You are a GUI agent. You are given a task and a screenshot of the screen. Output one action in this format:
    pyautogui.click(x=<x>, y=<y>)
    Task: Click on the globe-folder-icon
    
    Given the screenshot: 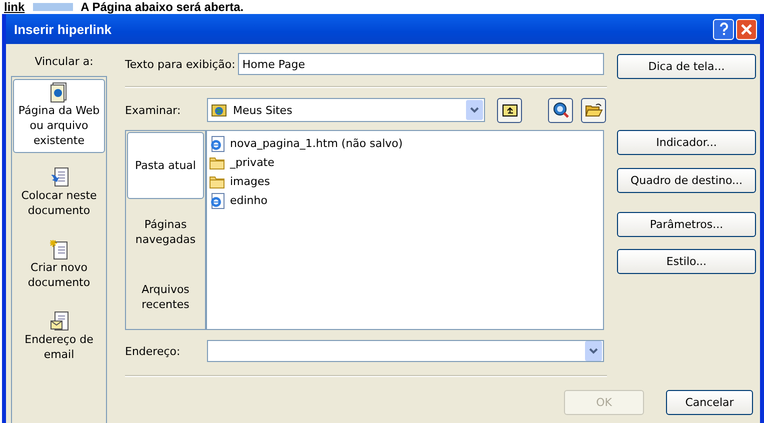 What is the action you would take?
    pyautogui.click(x=219, y=110)
    